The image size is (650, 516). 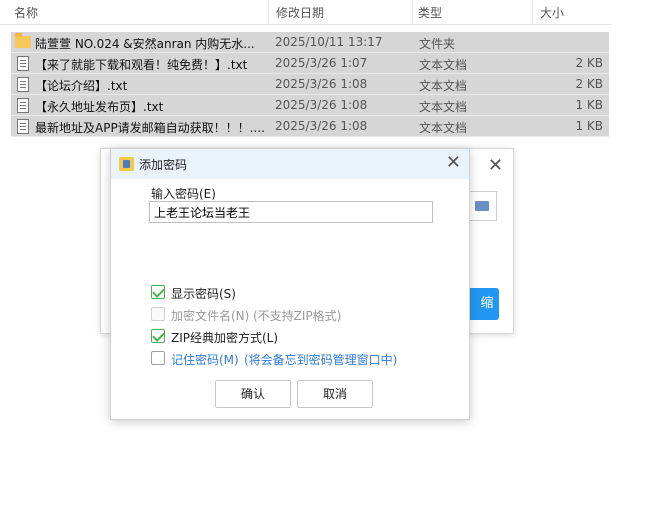 I want to click on dialog-titlebar: 添加密码 ✕, so click(x=290, y=164).